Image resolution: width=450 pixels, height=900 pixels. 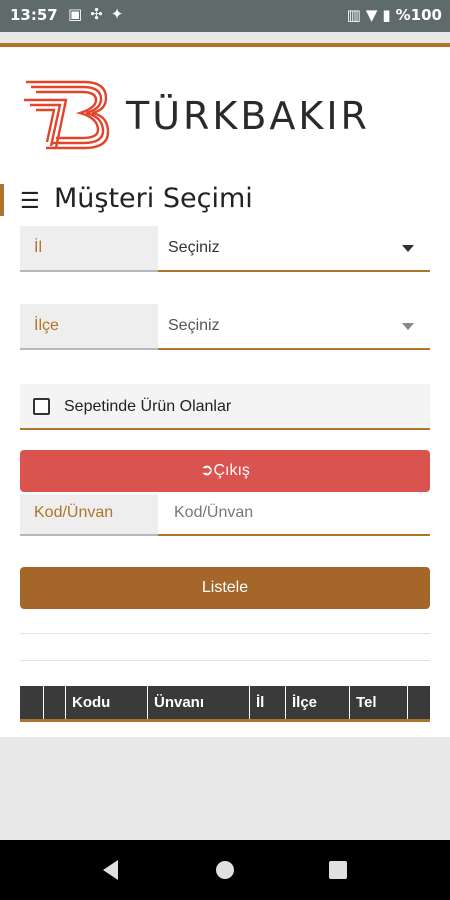 What do you see at coordinates (194, 247) in the screenshot?
I see `il-select-value: Seçiniz` at bounding box center [194, 247].